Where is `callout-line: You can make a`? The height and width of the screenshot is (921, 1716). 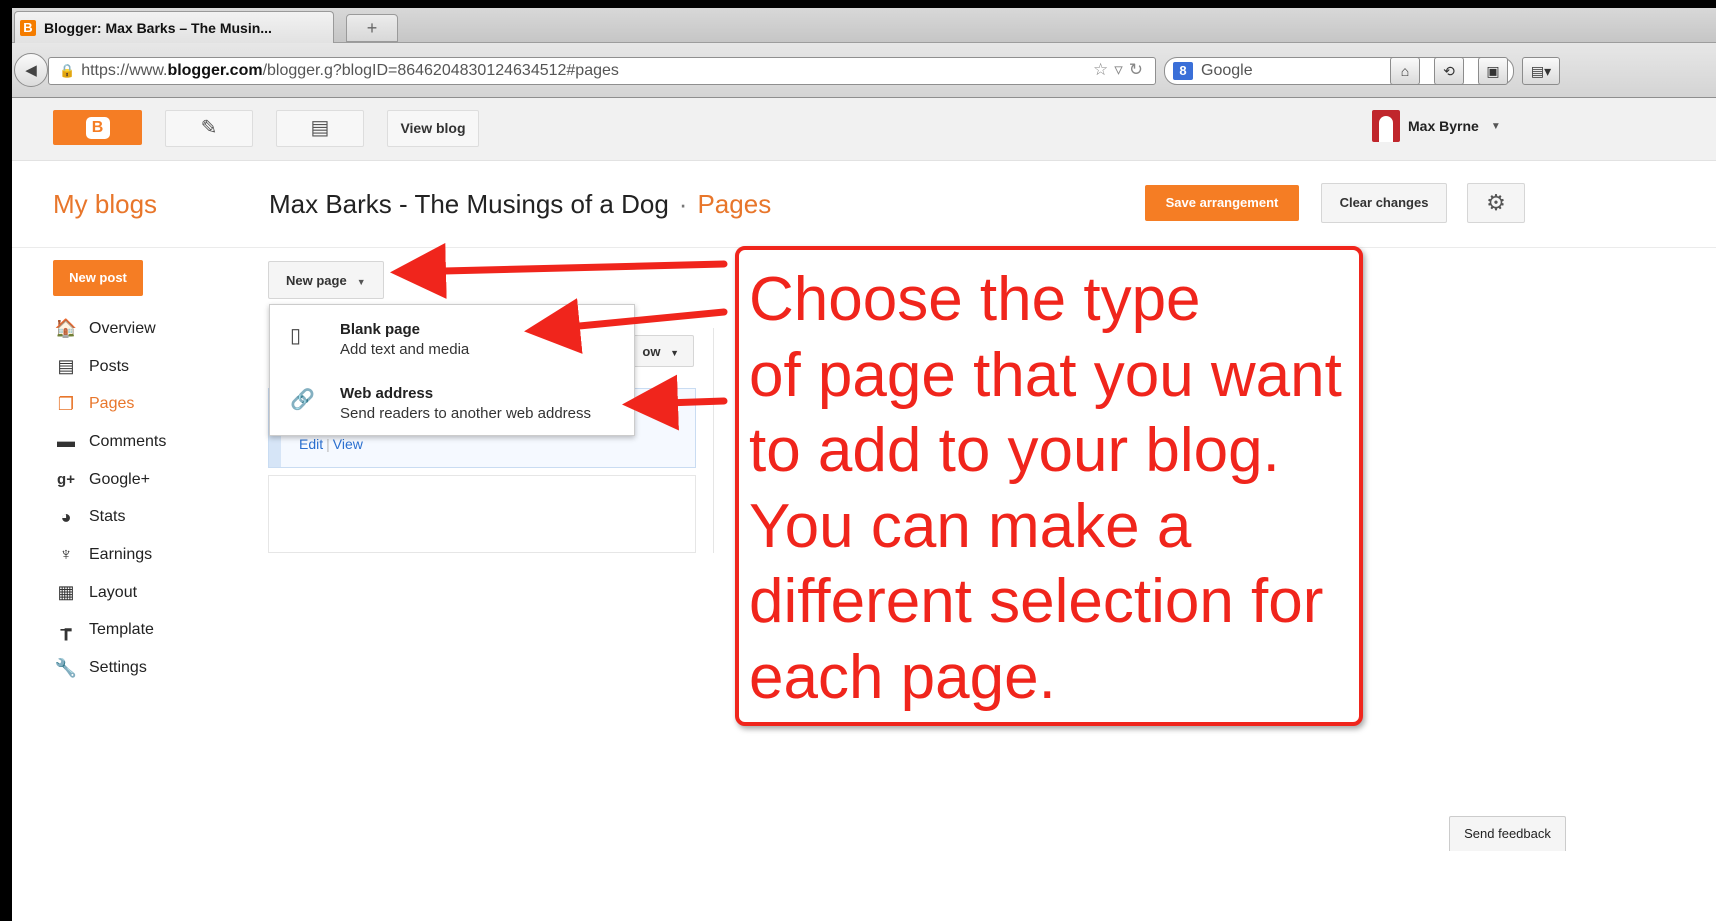 callout-line: You can make a is located at coordinates (970, 526).